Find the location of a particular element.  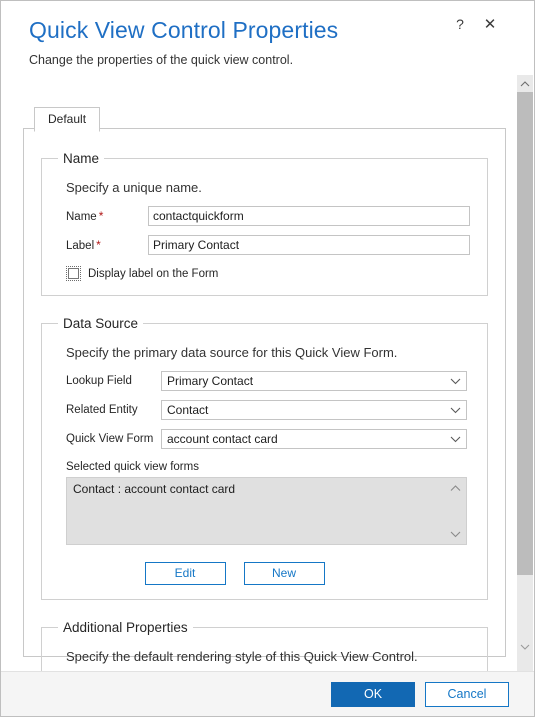

new-button: New is located at coordinates (284, 573).